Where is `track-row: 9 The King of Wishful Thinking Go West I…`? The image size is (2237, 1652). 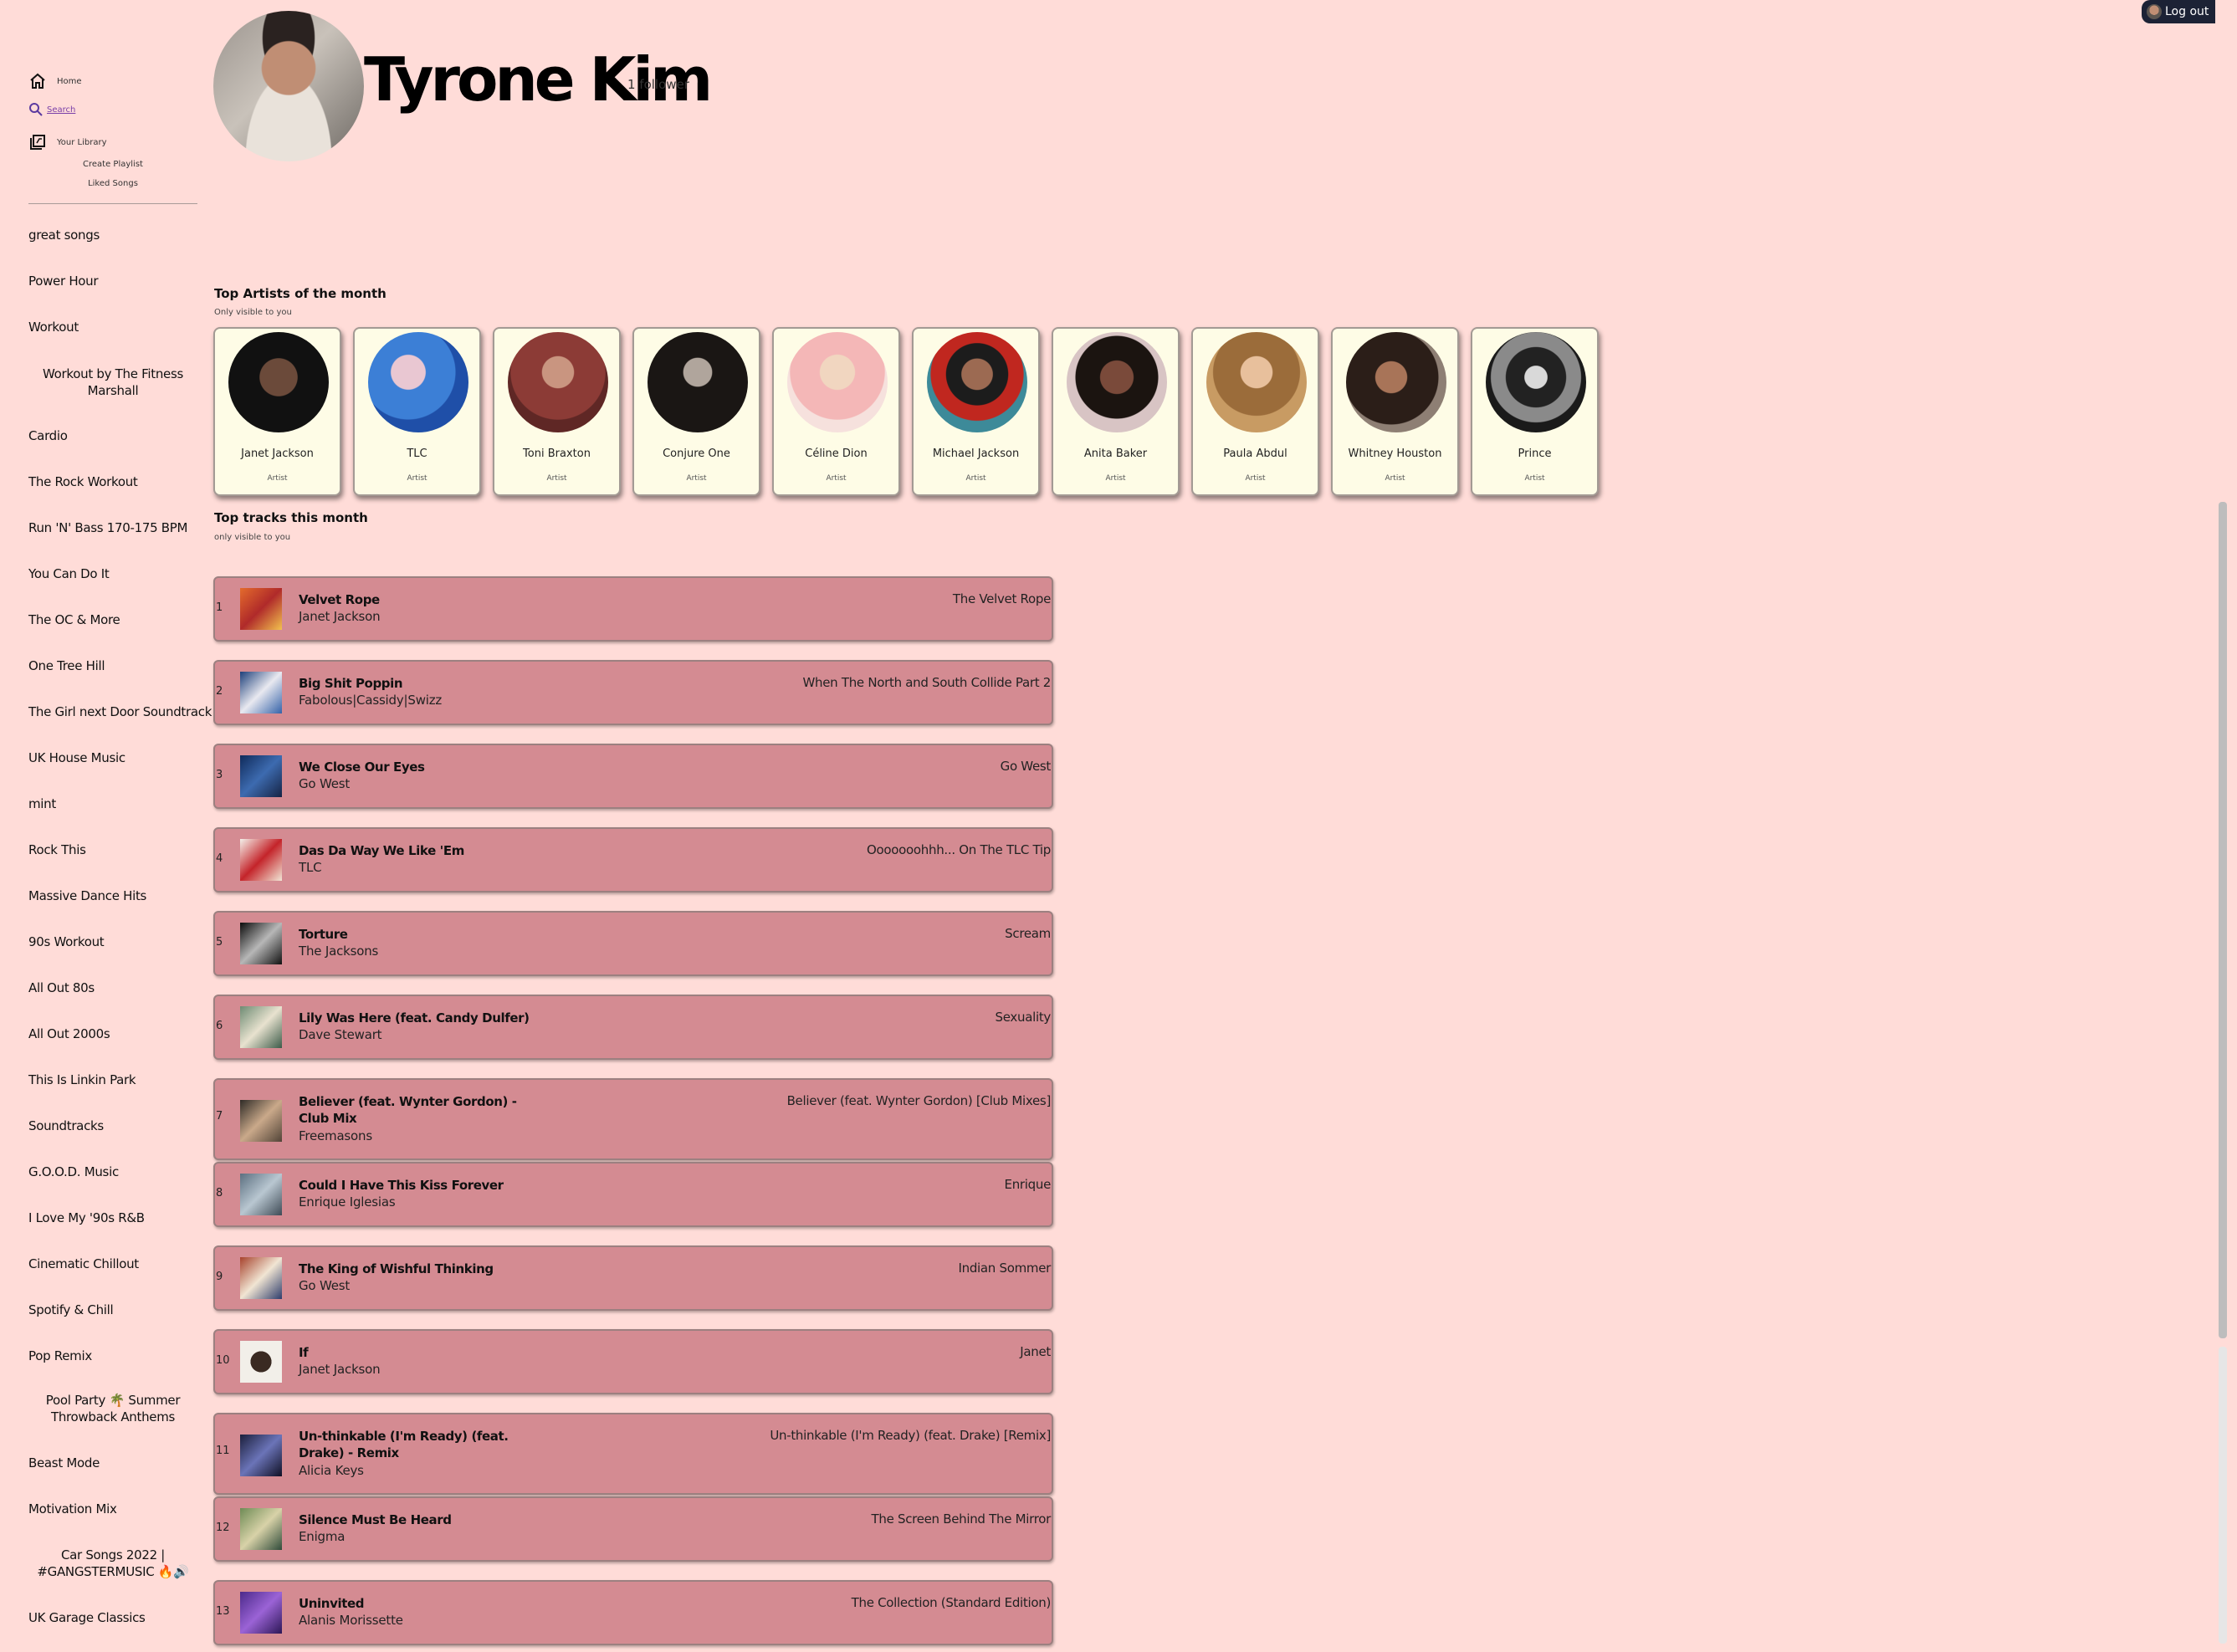
track-row: 9 The King of Wishful Thinking Go West I… is located at coordinates (633, 1278).